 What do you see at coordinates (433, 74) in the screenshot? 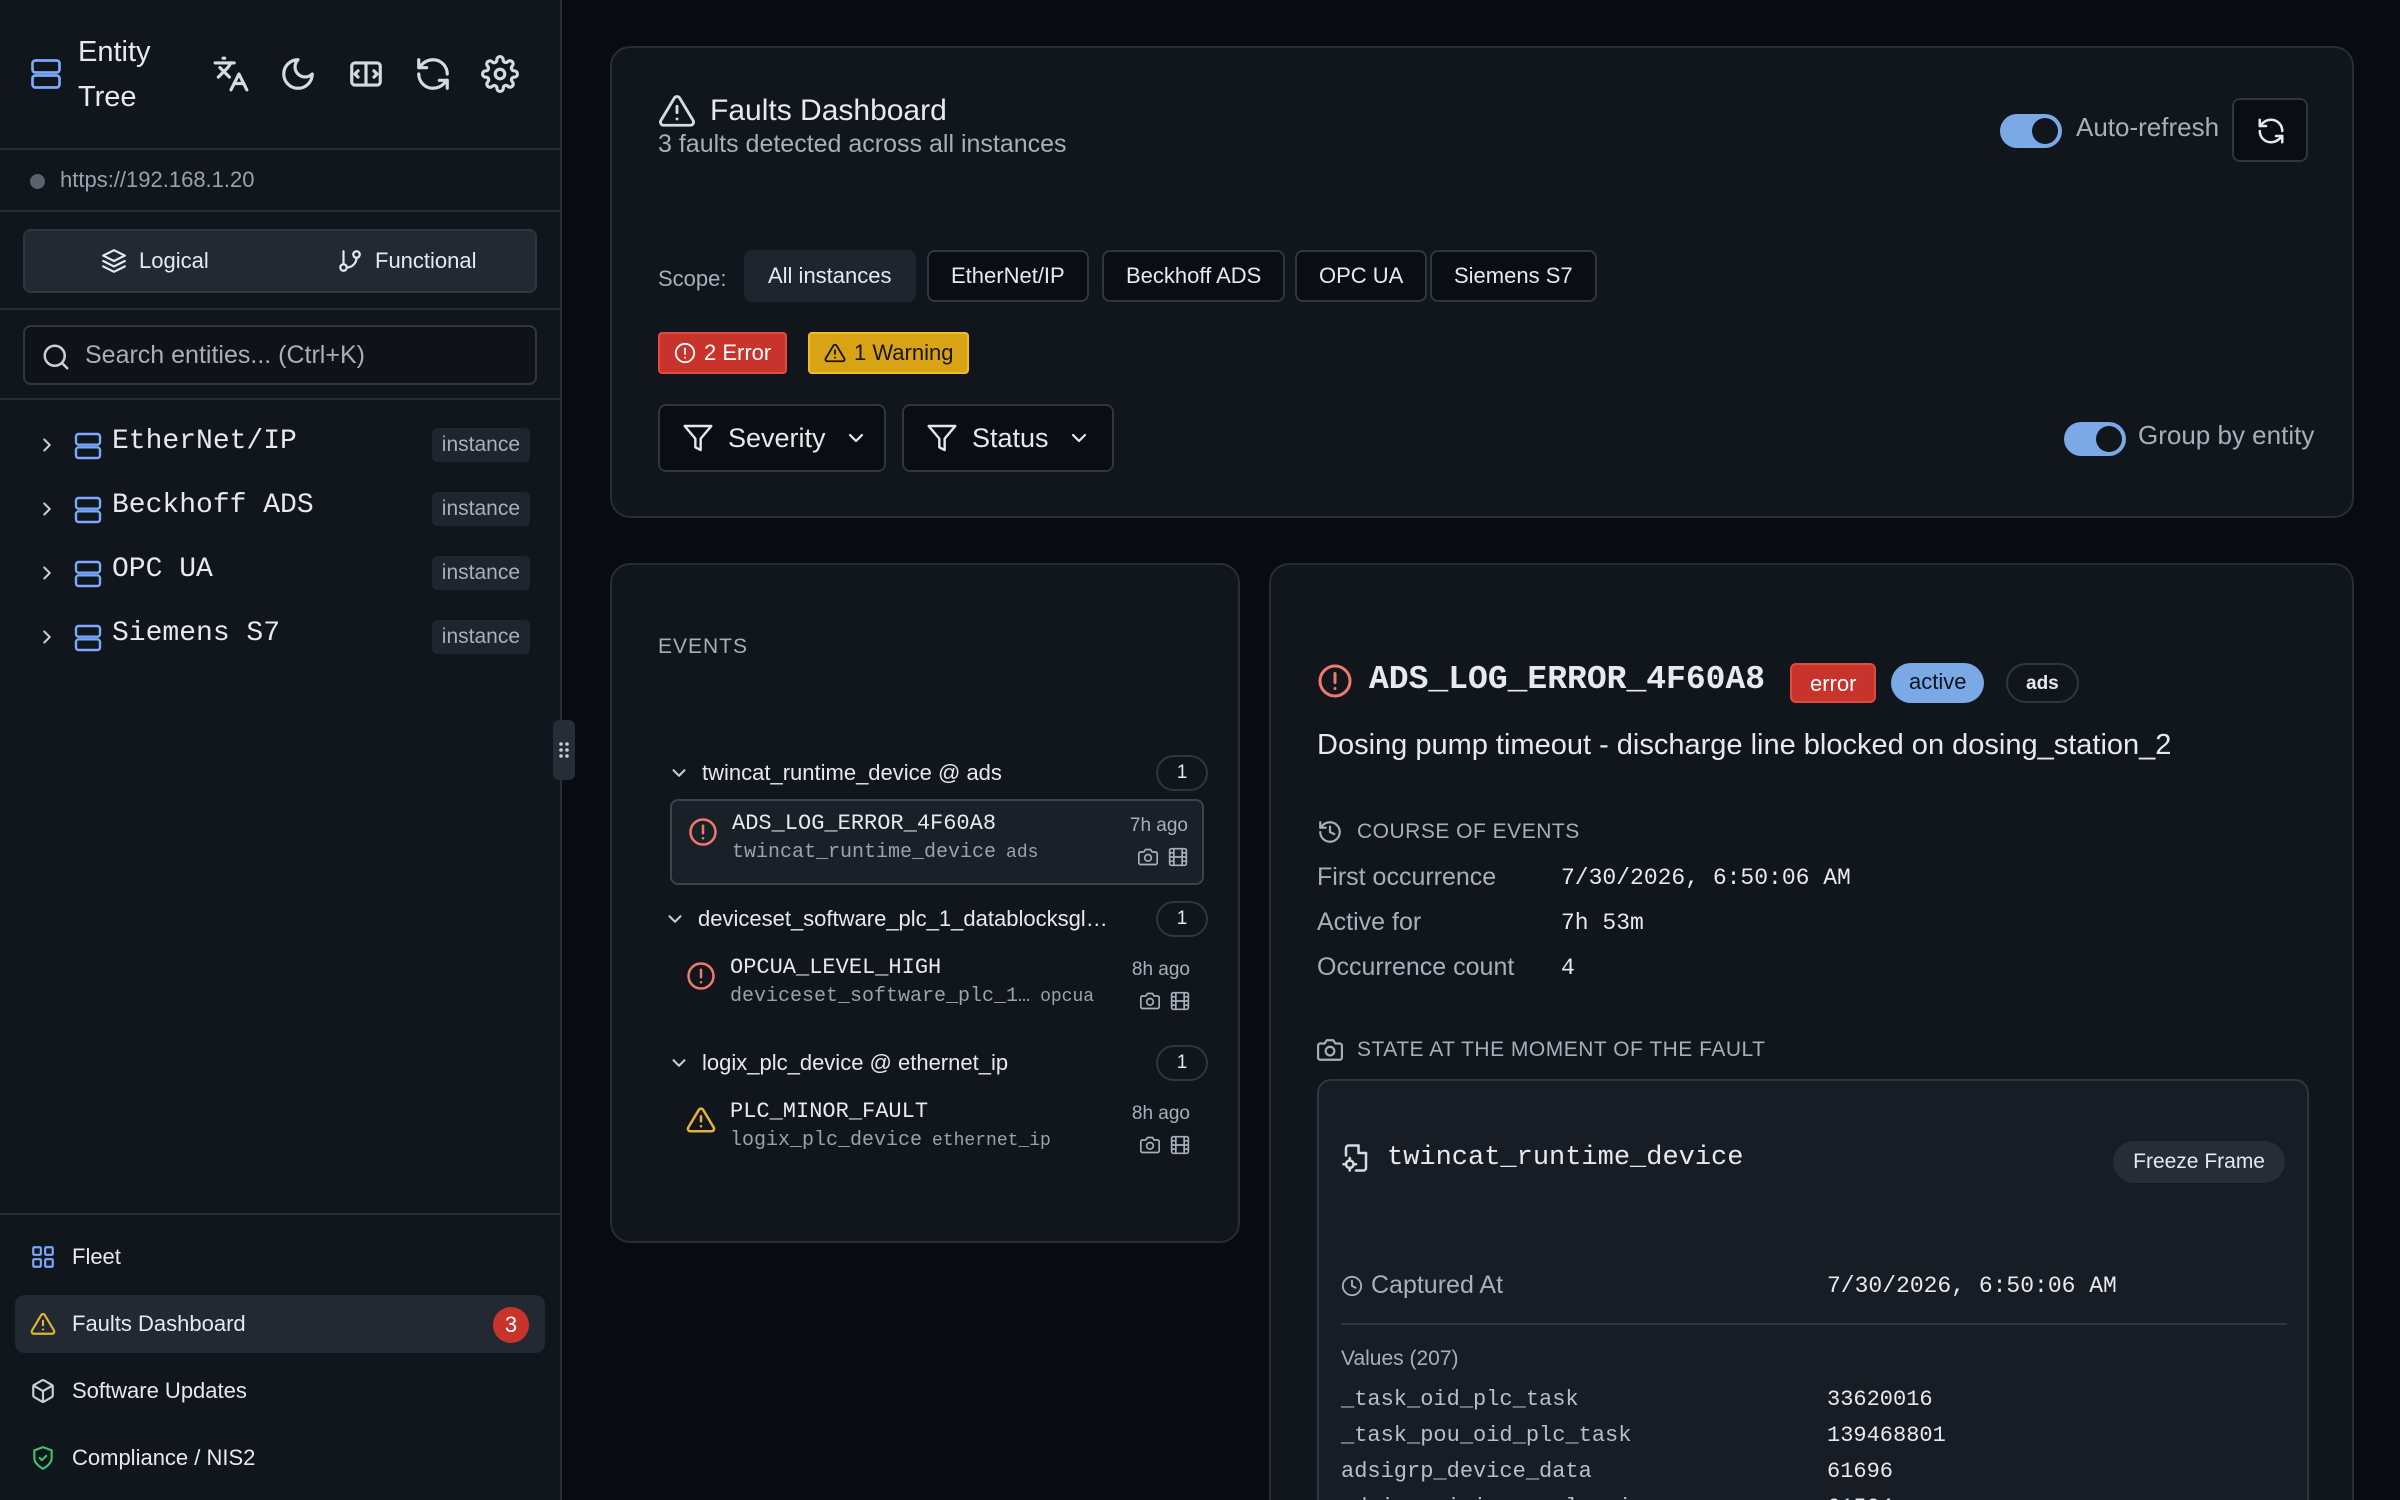
I see `refresh-icon` at bounding box center [433, 74].